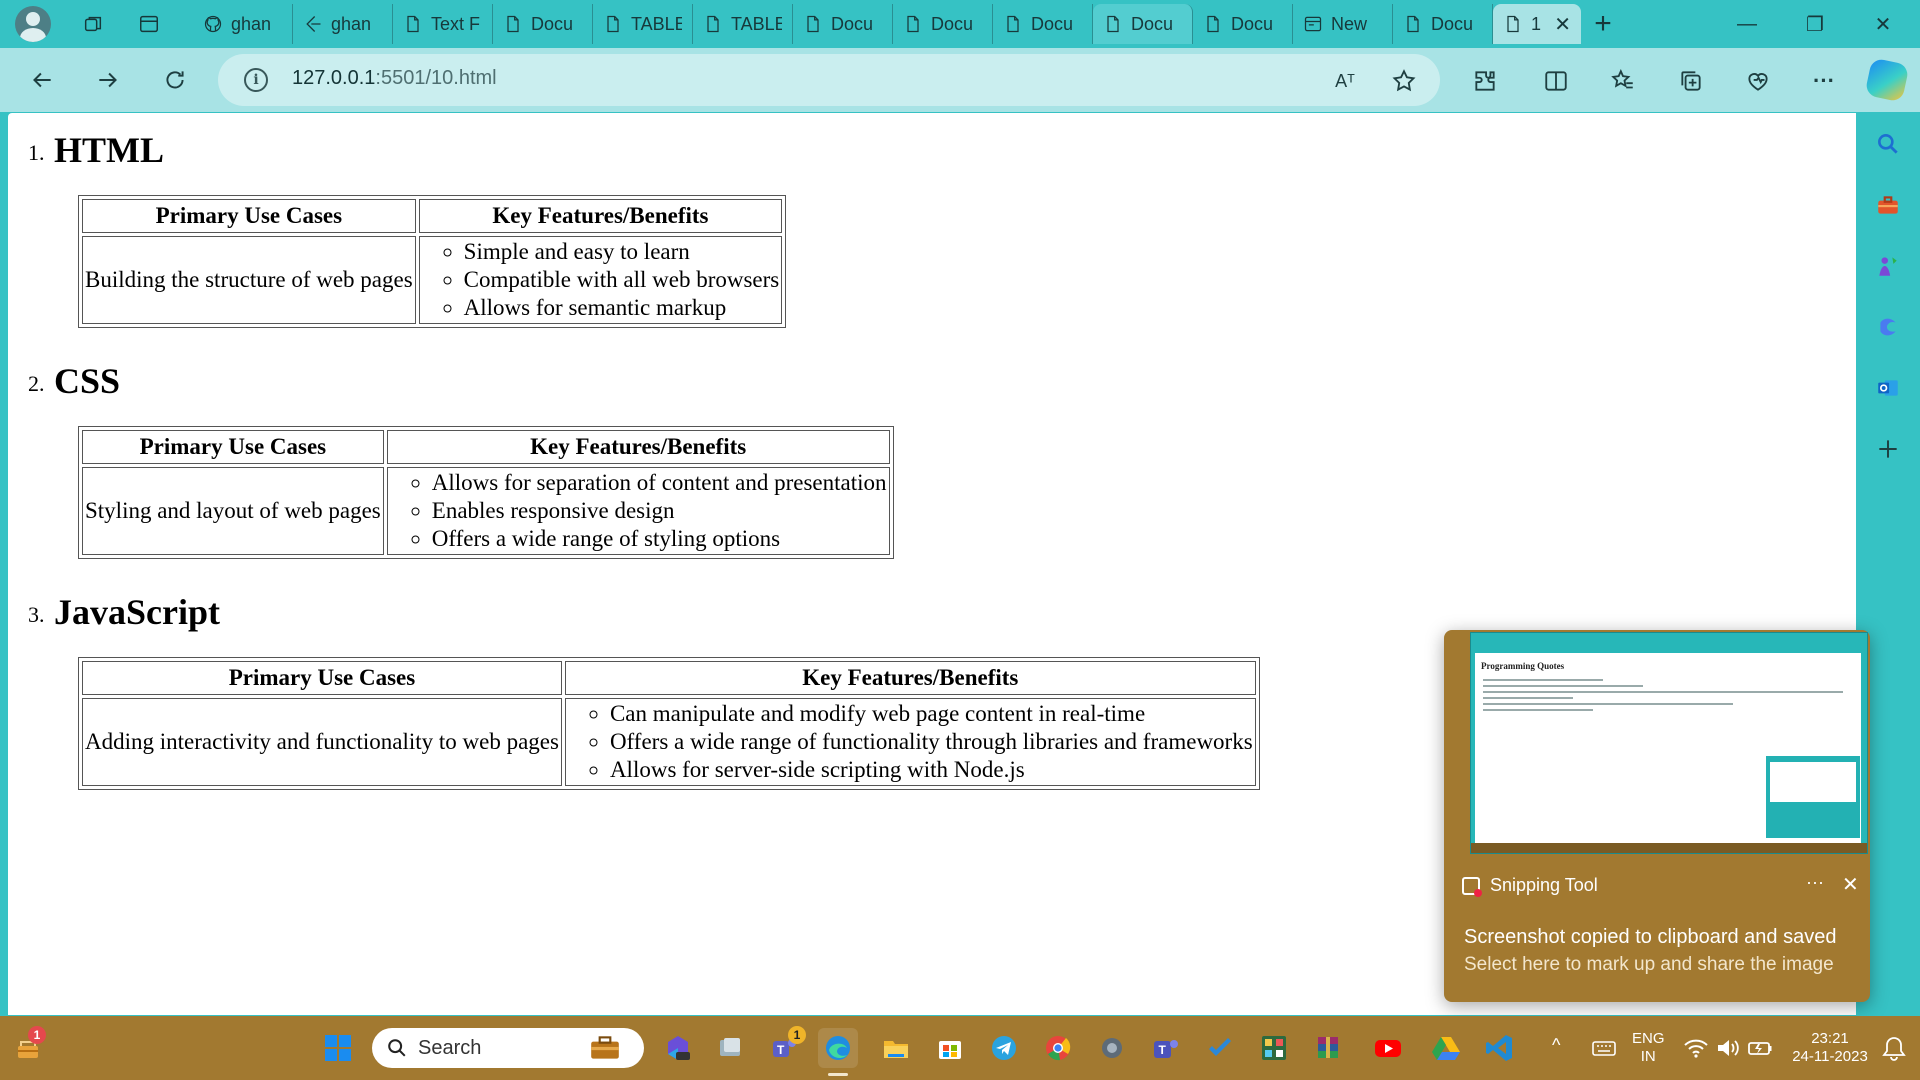 The image size is (1920, 1080). Describe the element at coordinates (1220, 1048) in the screenshot. I see `todo-icon` at that location.